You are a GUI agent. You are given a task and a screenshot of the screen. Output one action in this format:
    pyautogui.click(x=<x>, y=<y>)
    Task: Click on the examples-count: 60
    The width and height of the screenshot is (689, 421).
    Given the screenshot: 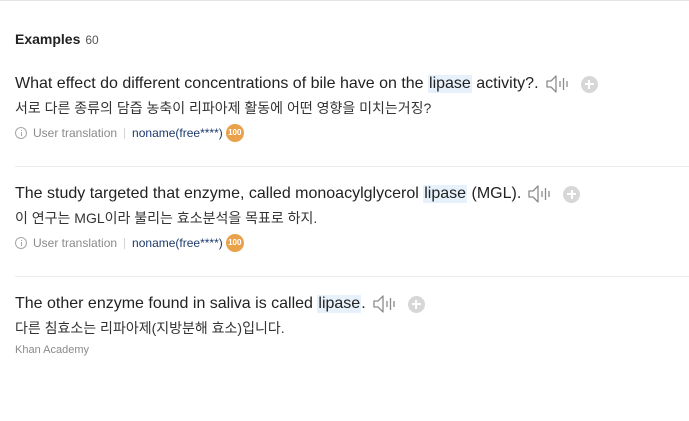 What is the action you would take?
    pyautogui.click(x=92, y=40)
    